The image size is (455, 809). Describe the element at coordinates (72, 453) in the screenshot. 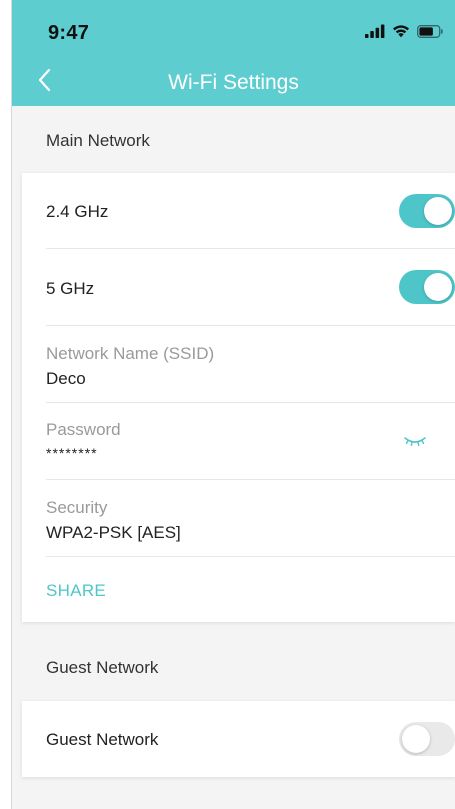

I see `password-value: ********` at that location.